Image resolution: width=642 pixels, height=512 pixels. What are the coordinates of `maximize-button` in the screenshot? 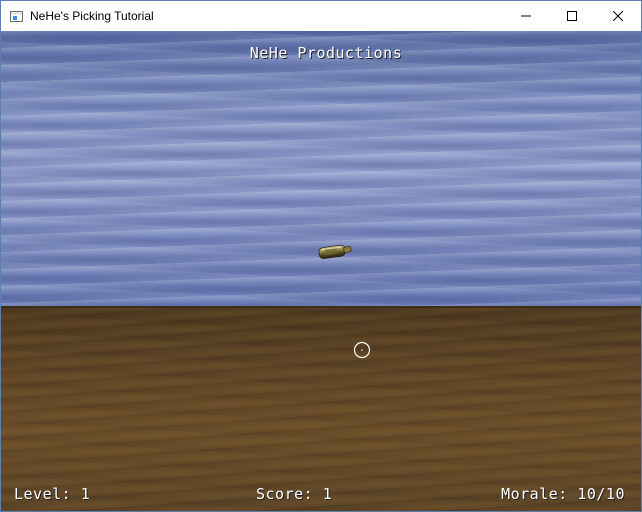 It's located at (572, 16).